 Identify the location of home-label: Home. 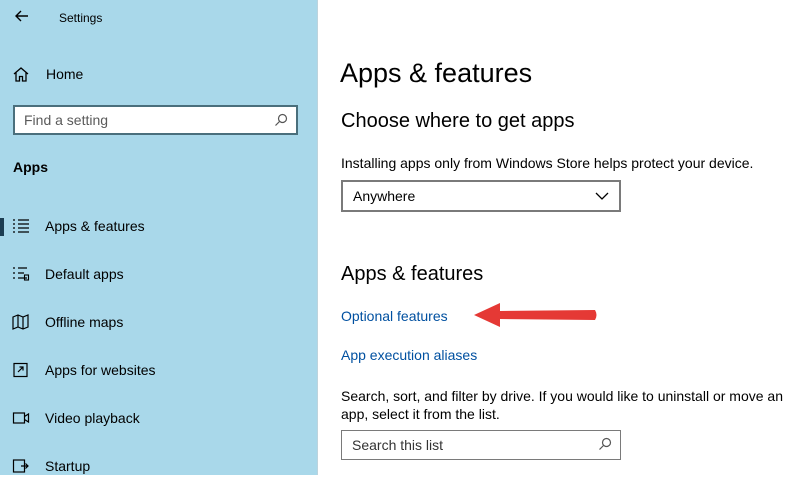
(65, 74).